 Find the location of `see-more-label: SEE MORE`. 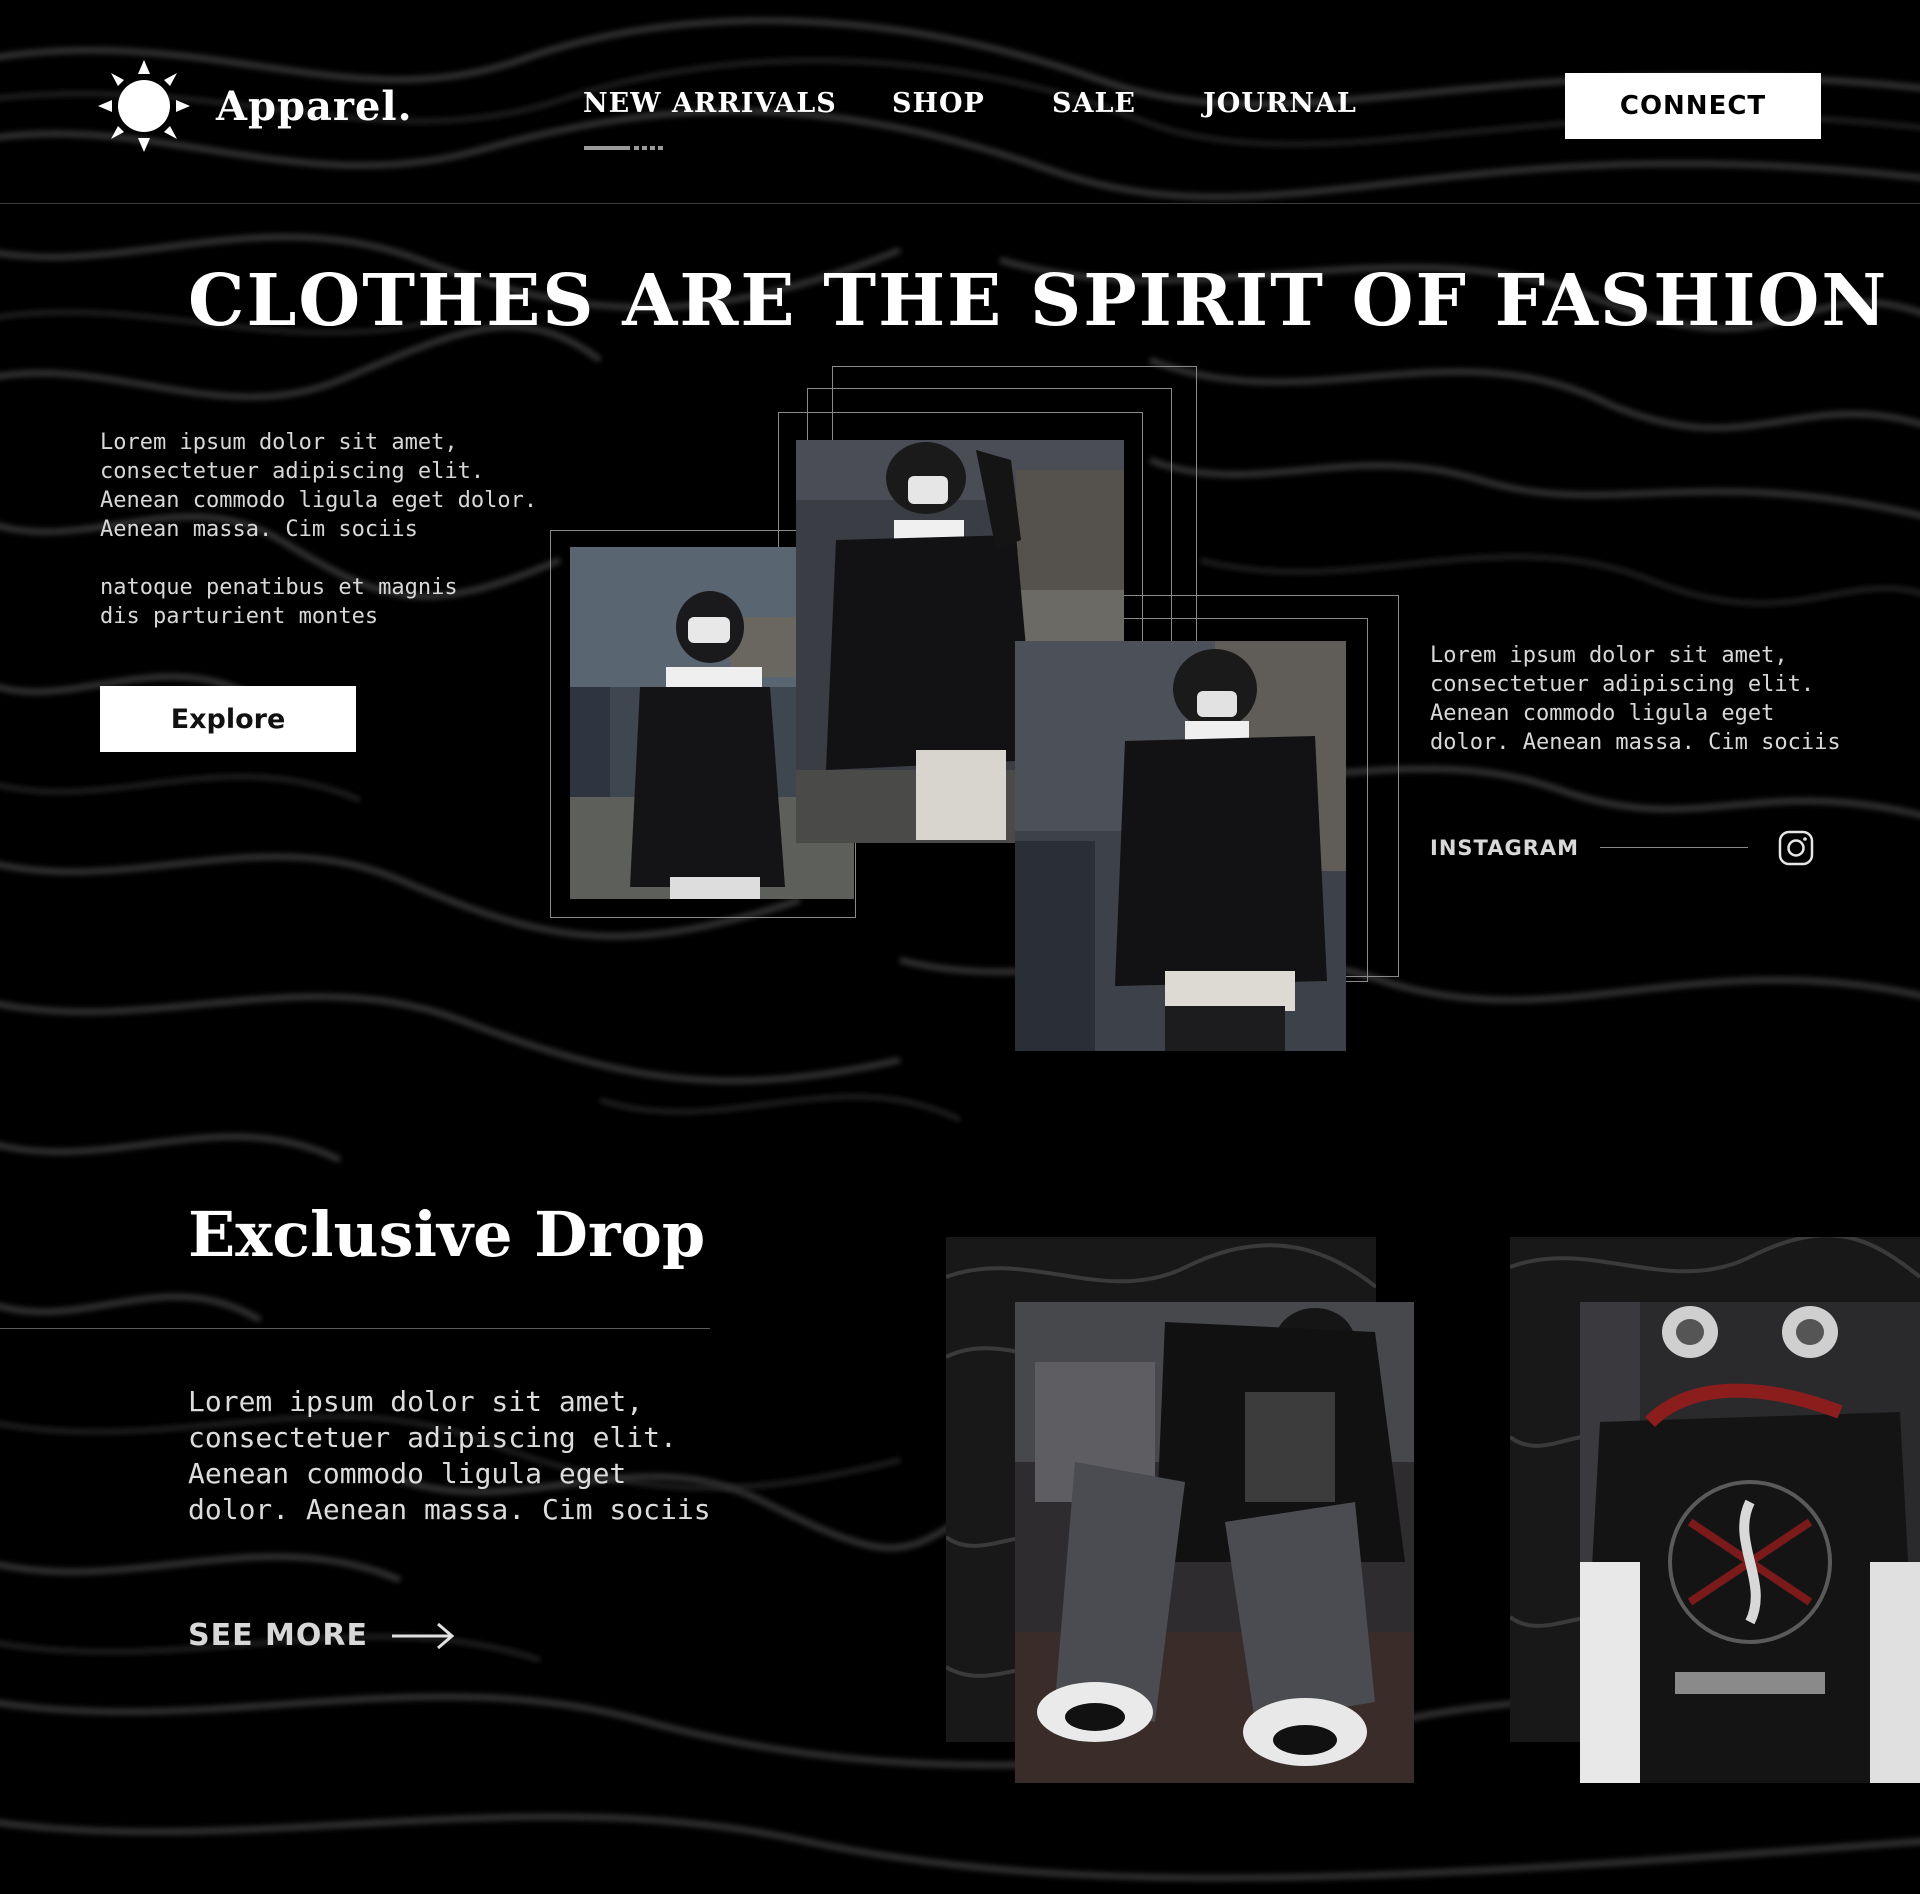

see-more-label: SEE MORE is located at coordinates (278, 1635).